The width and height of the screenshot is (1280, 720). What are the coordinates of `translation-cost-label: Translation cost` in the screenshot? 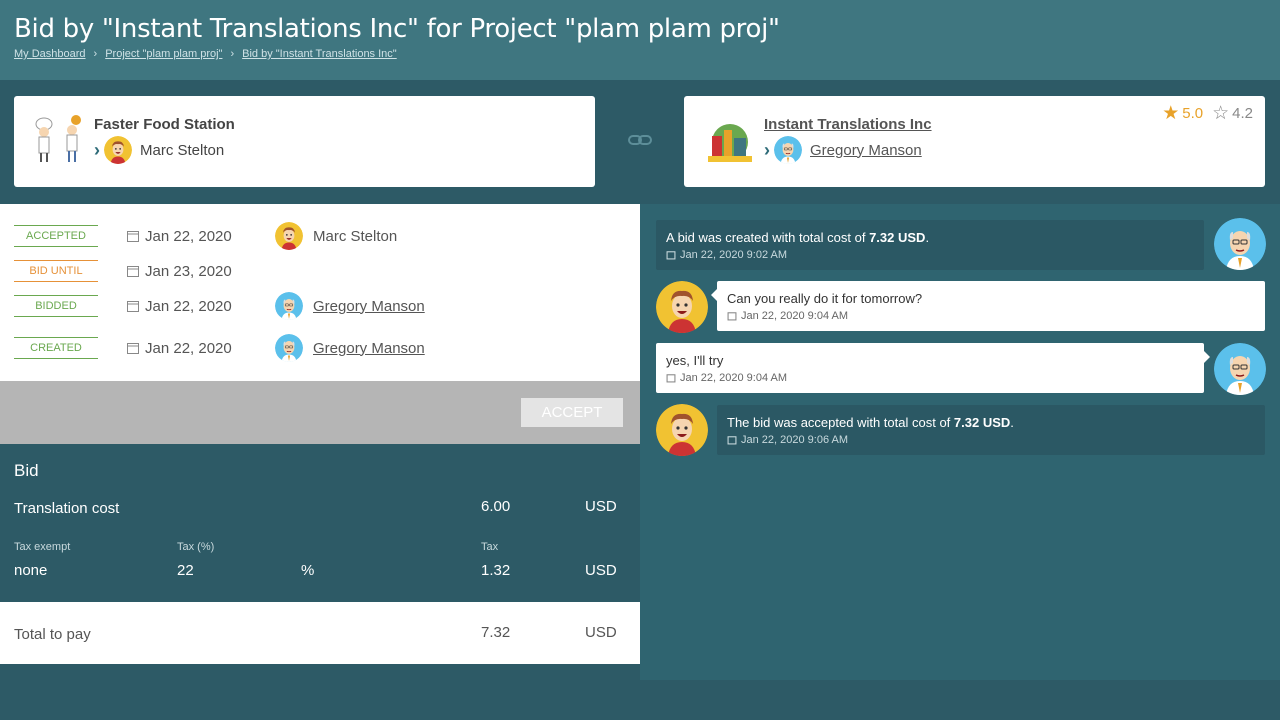 It's located at (67, 508).